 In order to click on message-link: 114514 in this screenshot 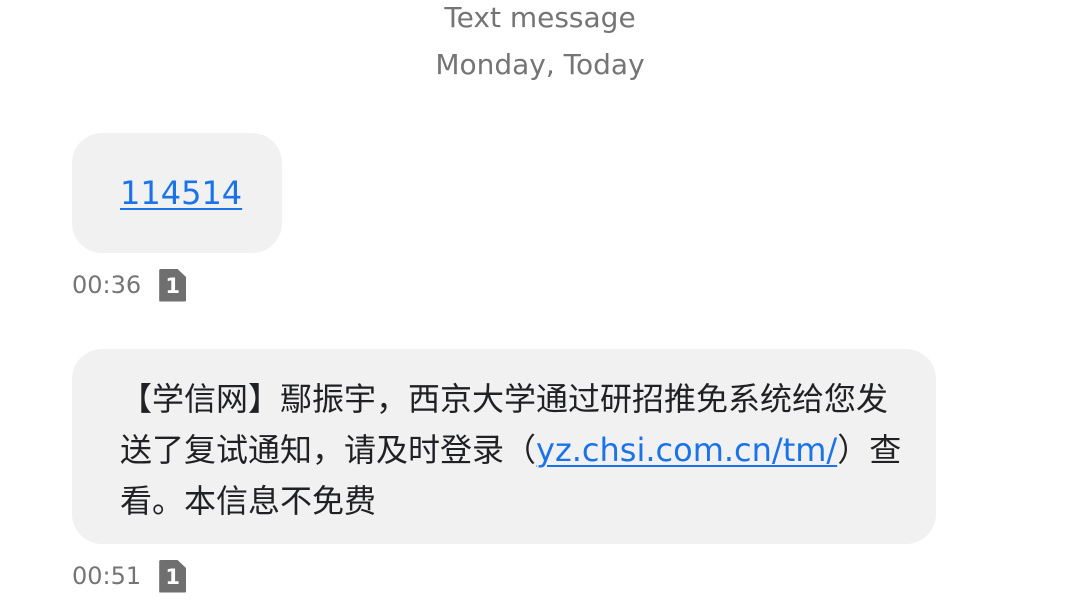, I will do `click(181, 193)`.